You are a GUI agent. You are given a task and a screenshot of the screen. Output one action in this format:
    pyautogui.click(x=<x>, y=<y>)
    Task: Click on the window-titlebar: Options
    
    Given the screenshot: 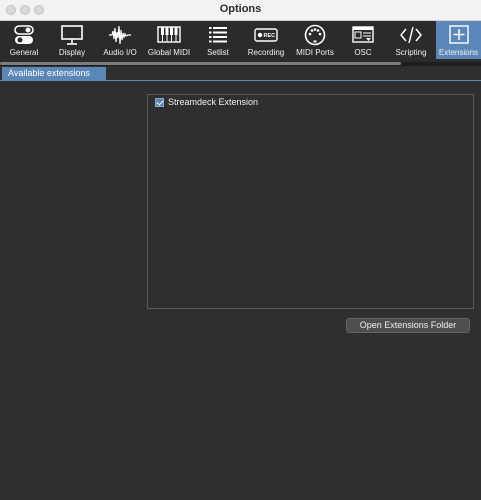 What is the action you would take?
    pyautogui.click(x=240, y=10)
    